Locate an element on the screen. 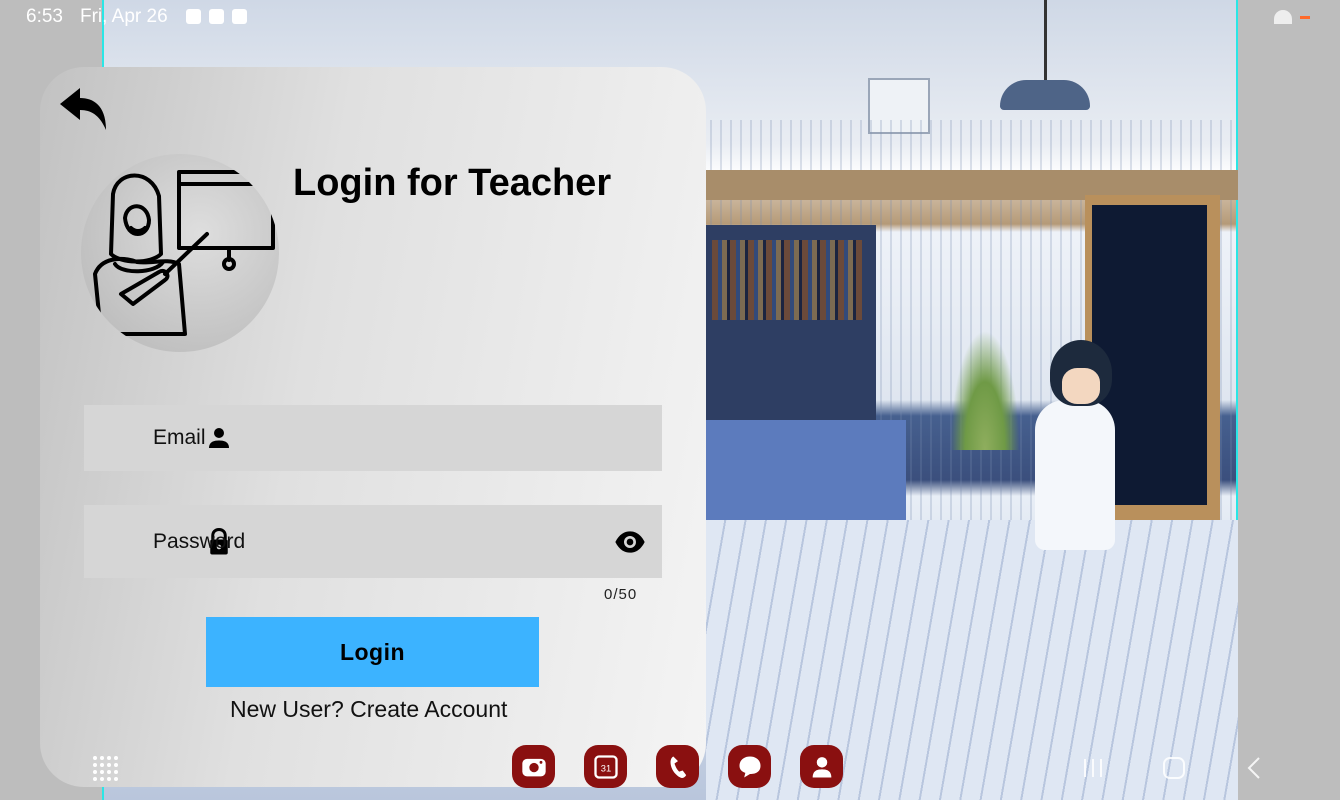  contacts-app-button is located at coordinates (821, 766).